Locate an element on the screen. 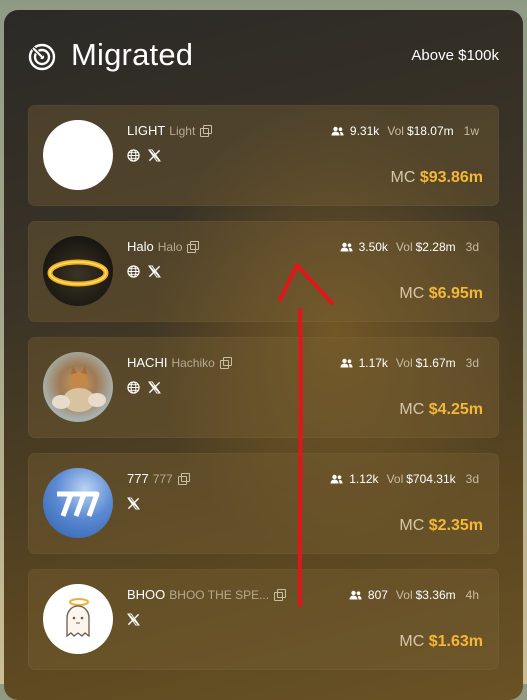 The height and width of the screenshot is (700, 527). token-stats: 807 Vol $3.36m 4h is located at coordinates (414, 595).